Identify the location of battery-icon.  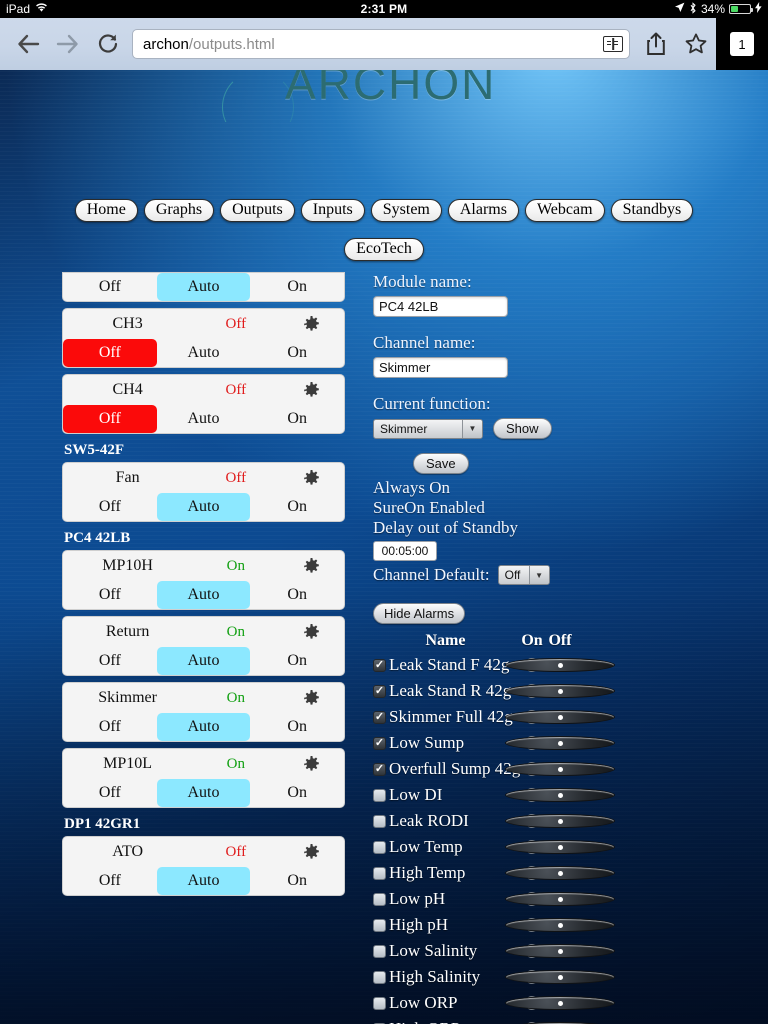
(741, 9).